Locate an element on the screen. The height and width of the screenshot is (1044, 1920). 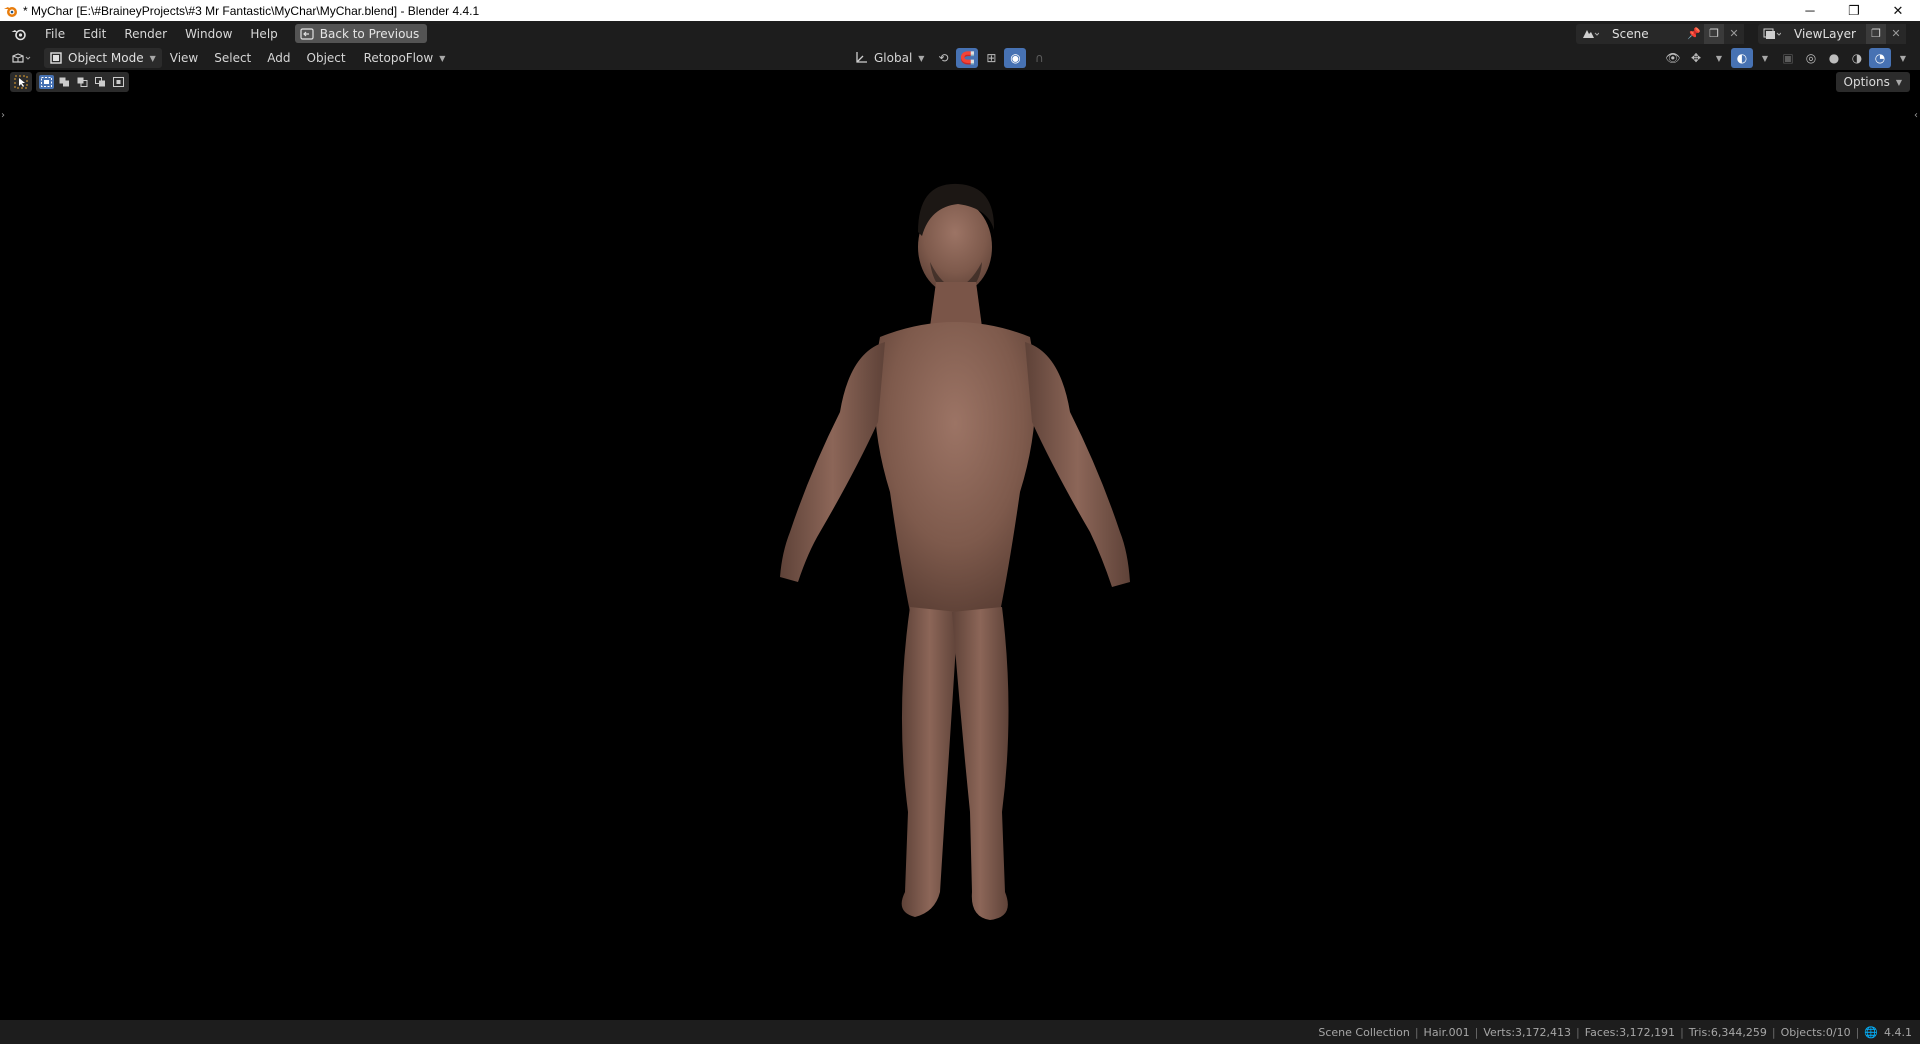
status-objects: Objects:0/10 is located at coordinates (1815, 1032).